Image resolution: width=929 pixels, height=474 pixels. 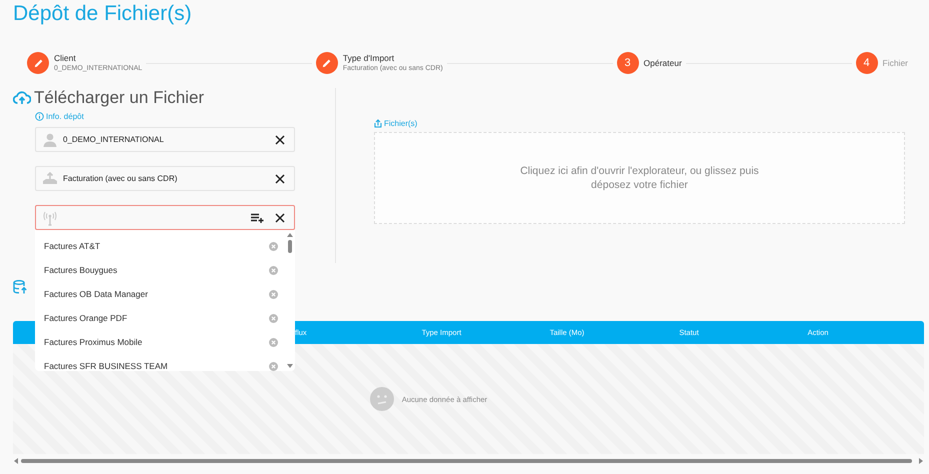 What do you see at coordinates (165, 217) in the screenshot?
I see `select-field` at bounding box center [165, 217].